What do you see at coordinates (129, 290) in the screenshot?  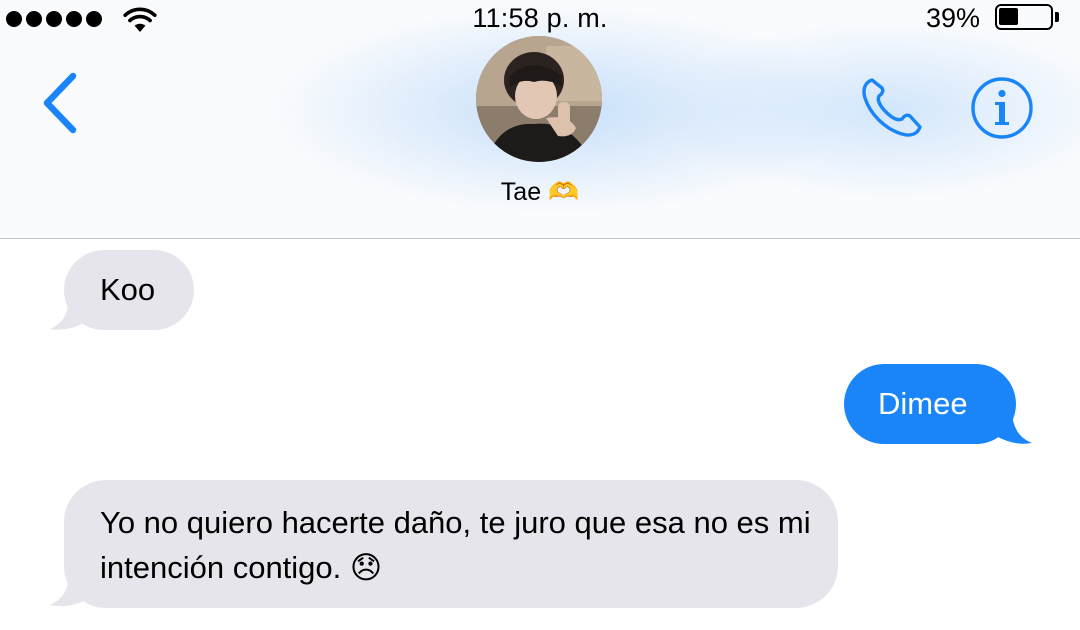 I see `message-bubble-incoming: Koo` at bounding box center [129, 290].